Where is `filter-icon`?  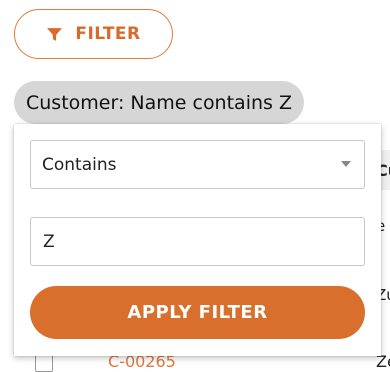 filter-icon is located at coordinates (54, 34).